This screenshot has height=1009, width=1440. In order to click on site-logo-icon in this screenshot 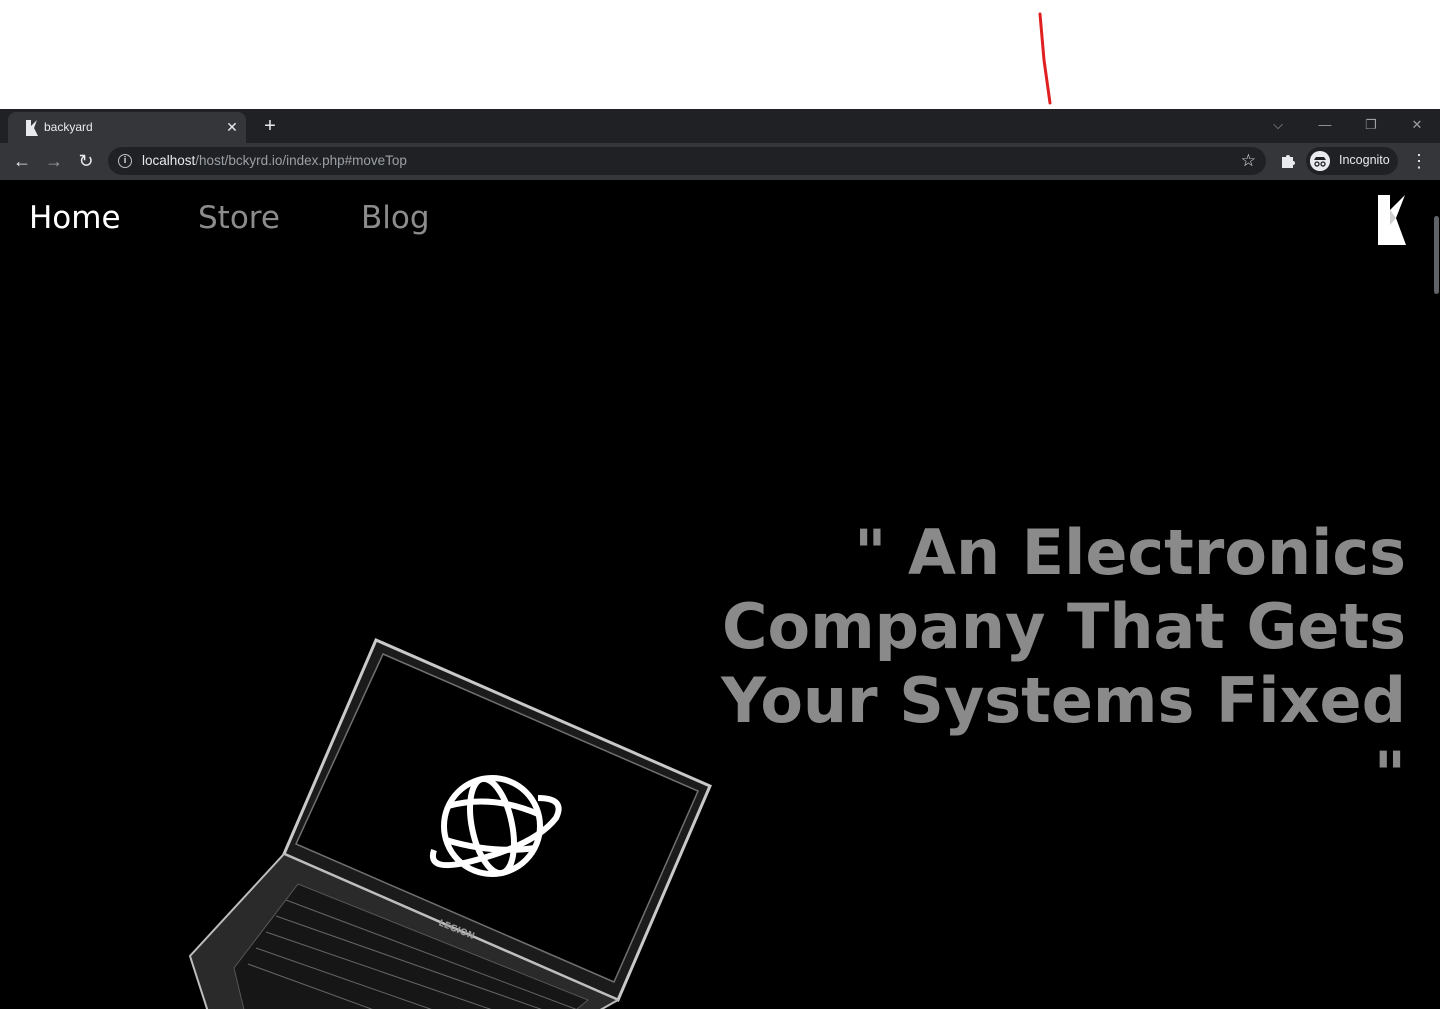, I will do `click(1392, 220)`.